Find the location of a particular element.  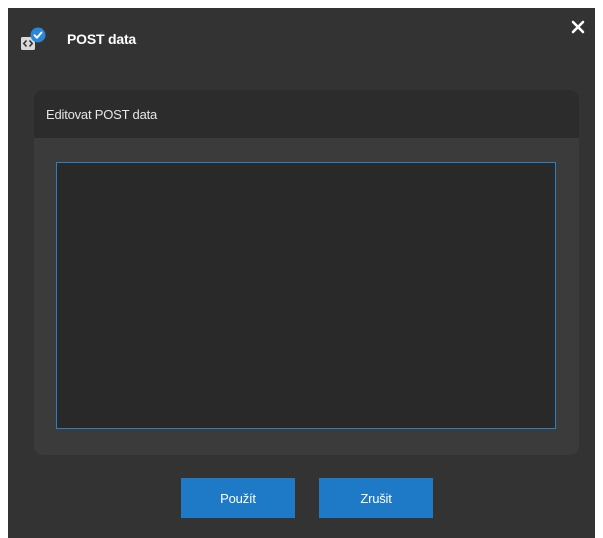

code-check-icon is located at coordinates (33, 40).